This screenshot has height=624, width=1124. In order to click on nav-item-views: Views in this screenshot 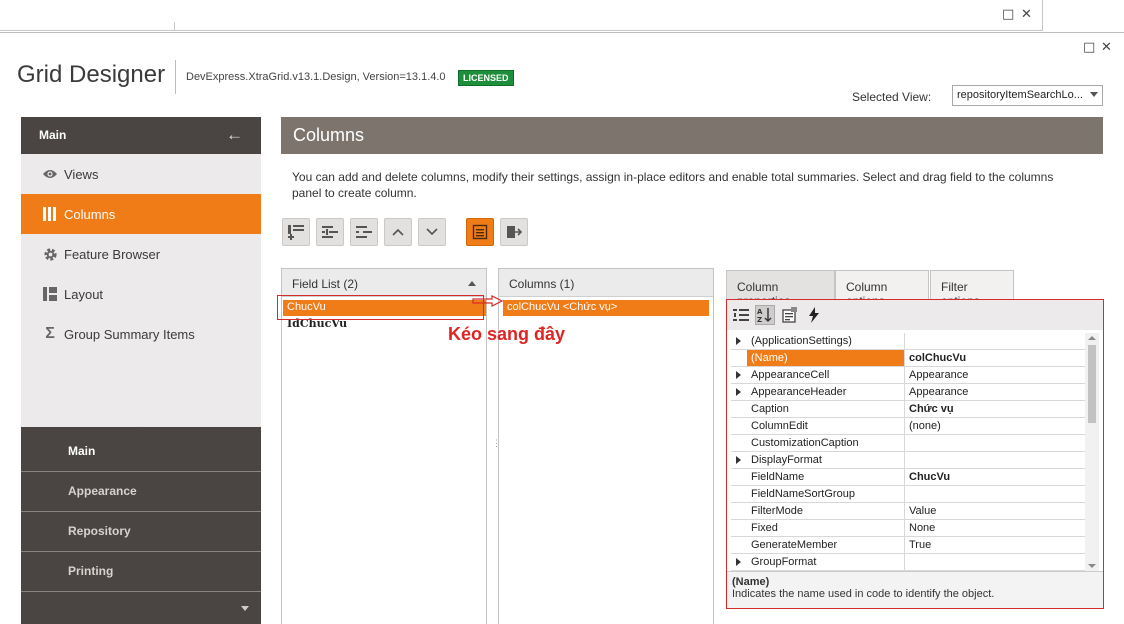, I will do `click(141, 174)`.